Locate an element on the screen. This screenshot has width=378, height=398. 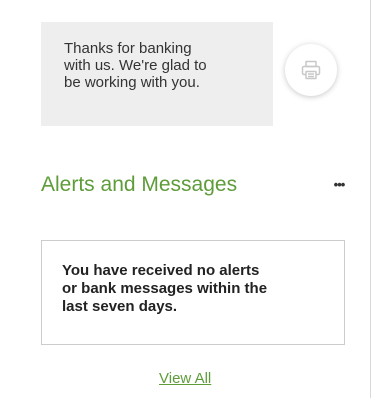
welcome-line: Thanks for banking is located at coordinates (128, 48).